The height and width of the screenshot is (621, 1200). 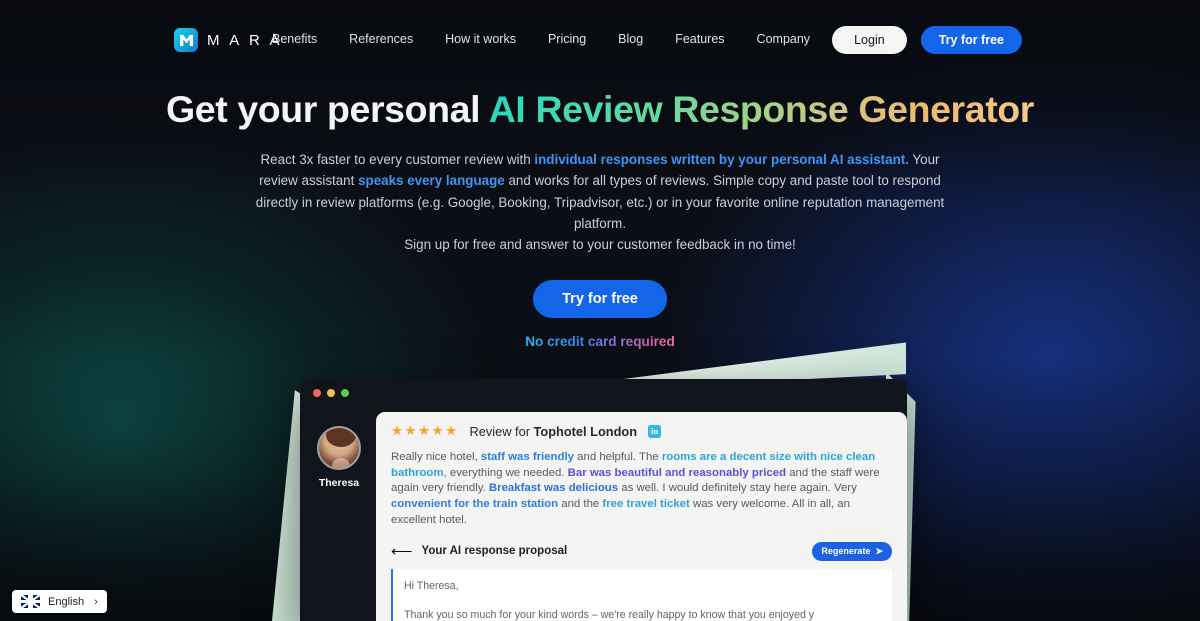 What do you see at coordinates (228, 40) in the screenshot?
I see `brand-logo: M A R A` at bounding box center [228, 40].